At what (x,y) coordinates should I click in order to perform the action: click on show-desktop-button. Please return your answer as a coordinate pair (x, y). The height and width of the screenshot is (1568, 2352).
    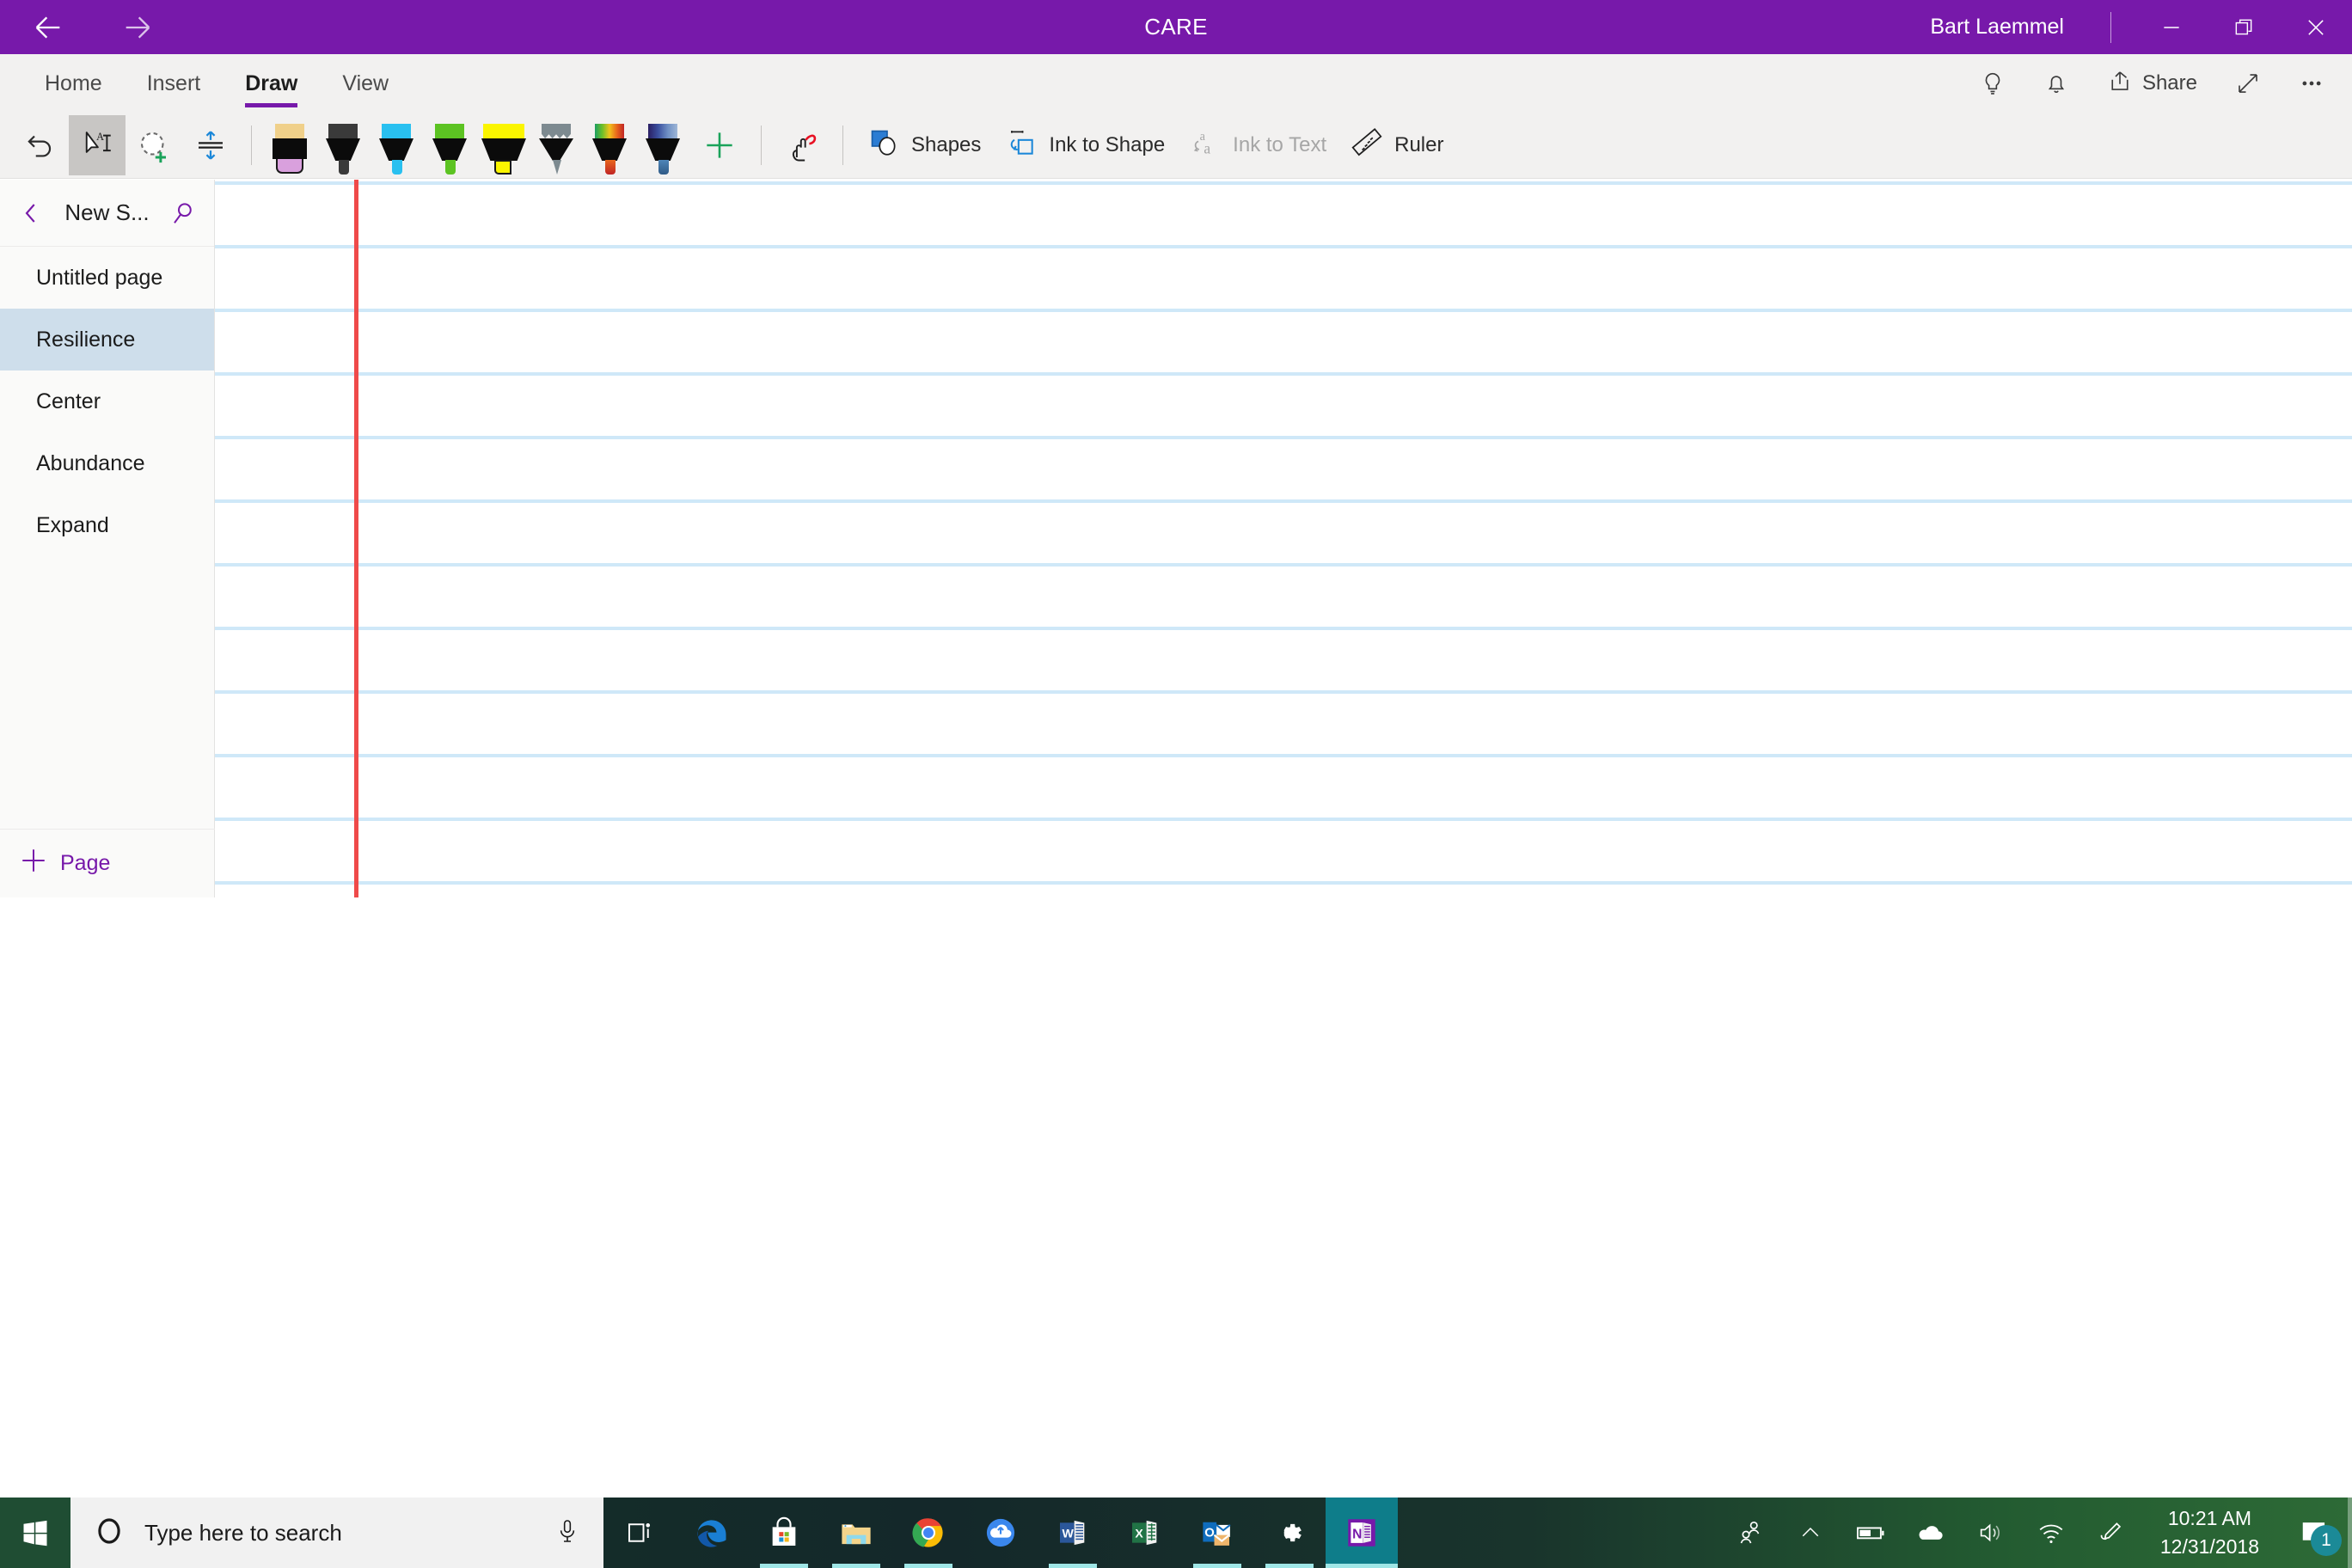
    Looking at the image, I should click on (2350, 1533).